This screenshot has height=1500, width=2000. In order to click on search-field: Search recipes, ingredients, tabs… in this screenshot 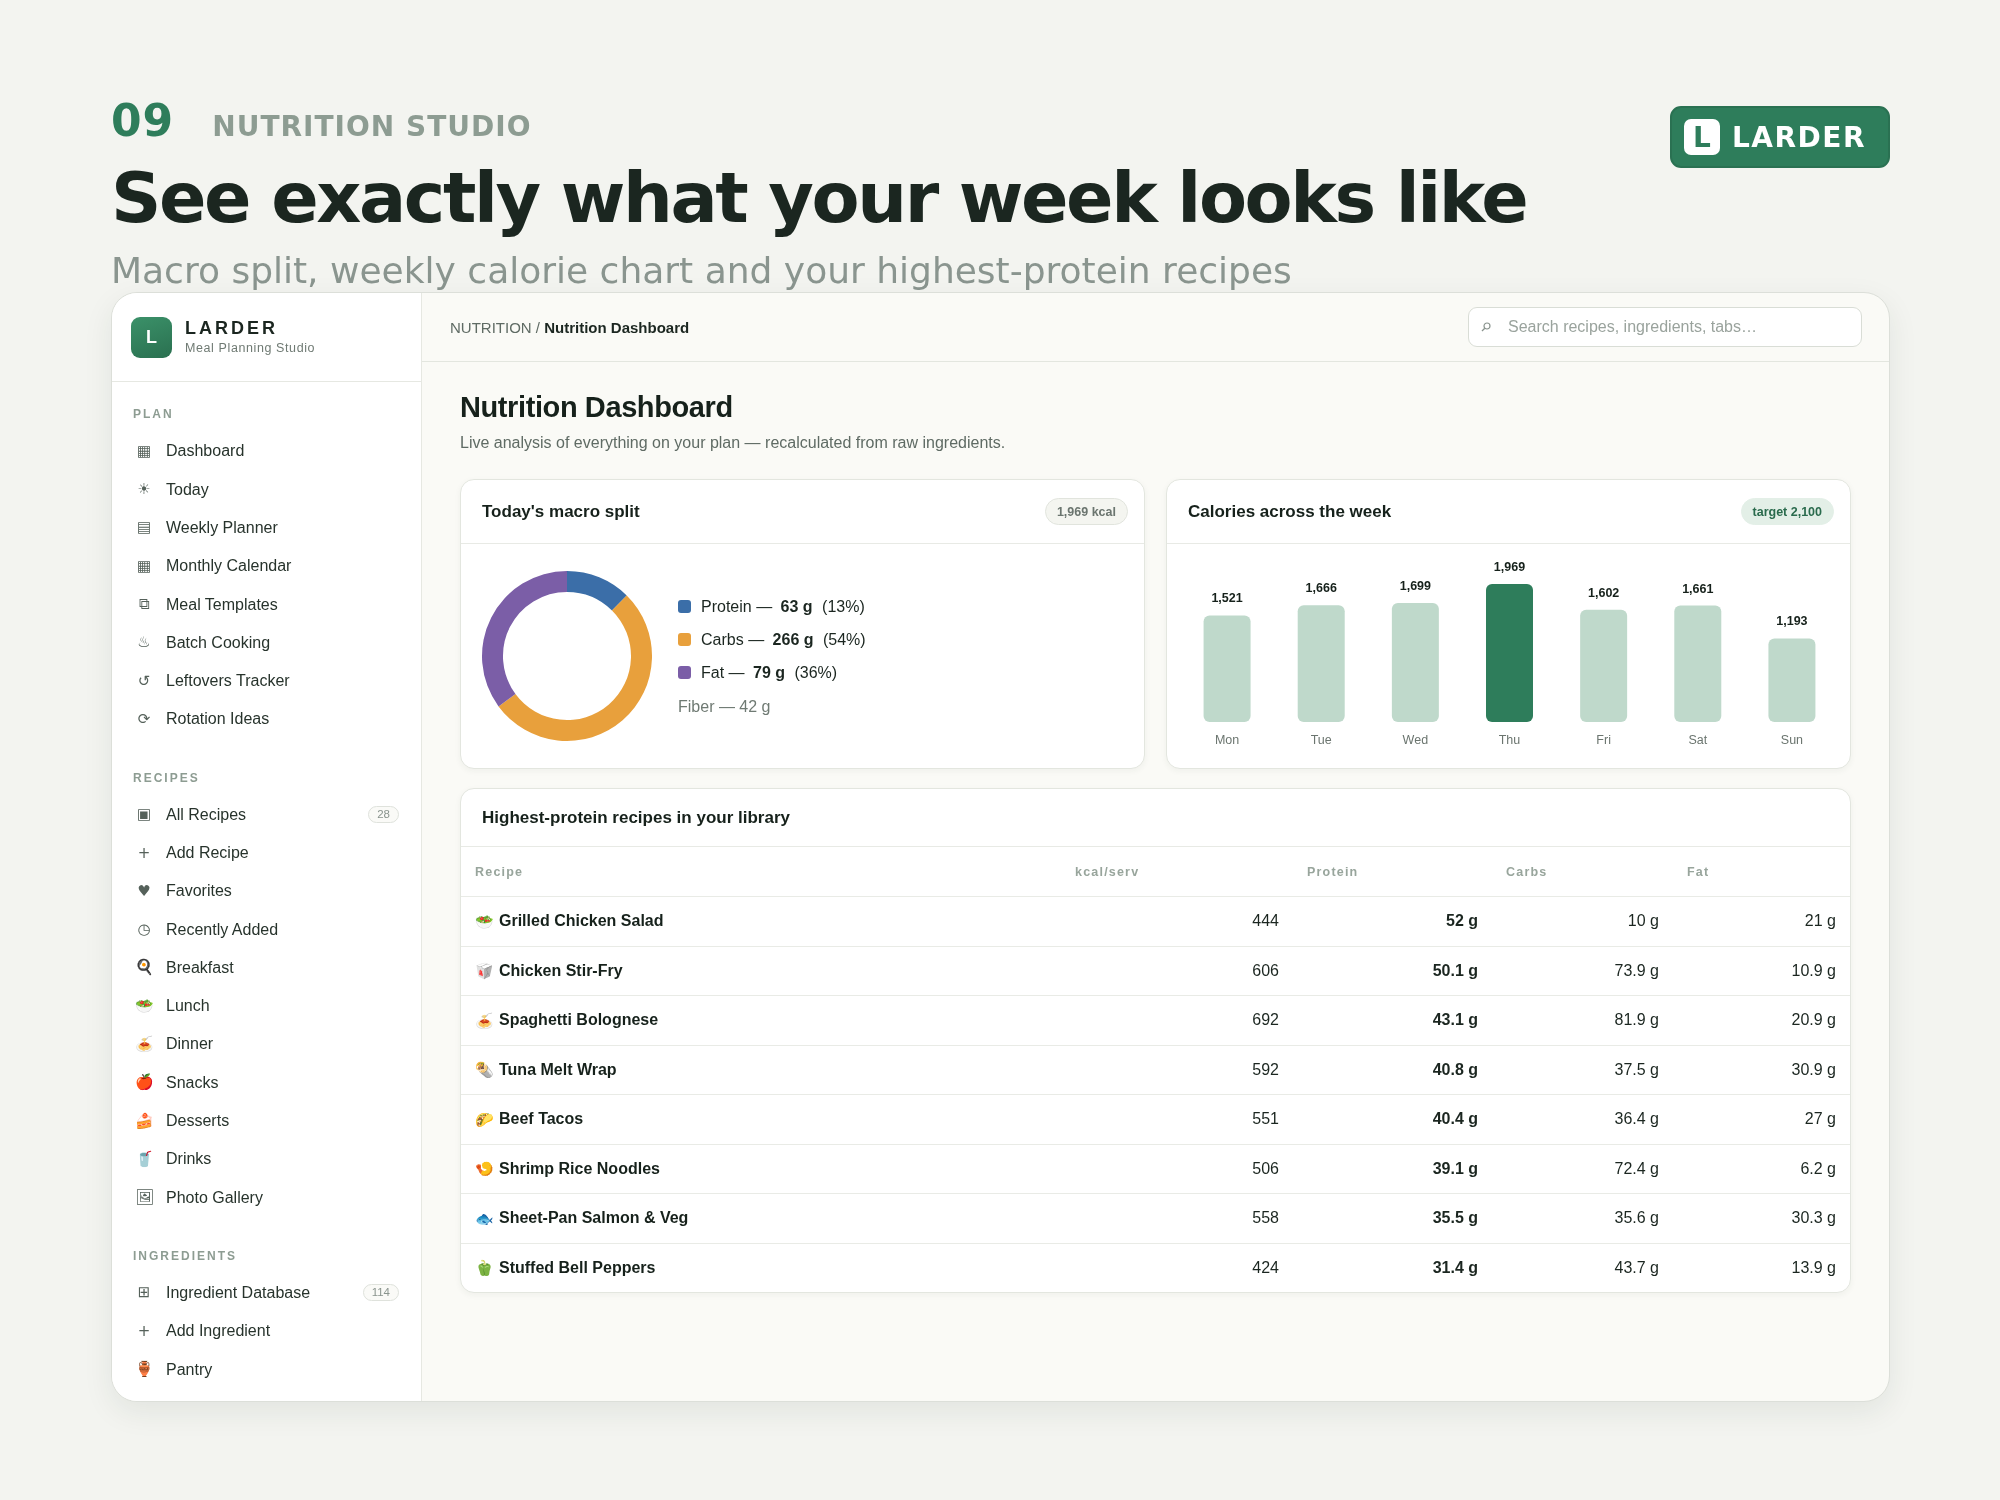, I will do `click(1665, 327)`.